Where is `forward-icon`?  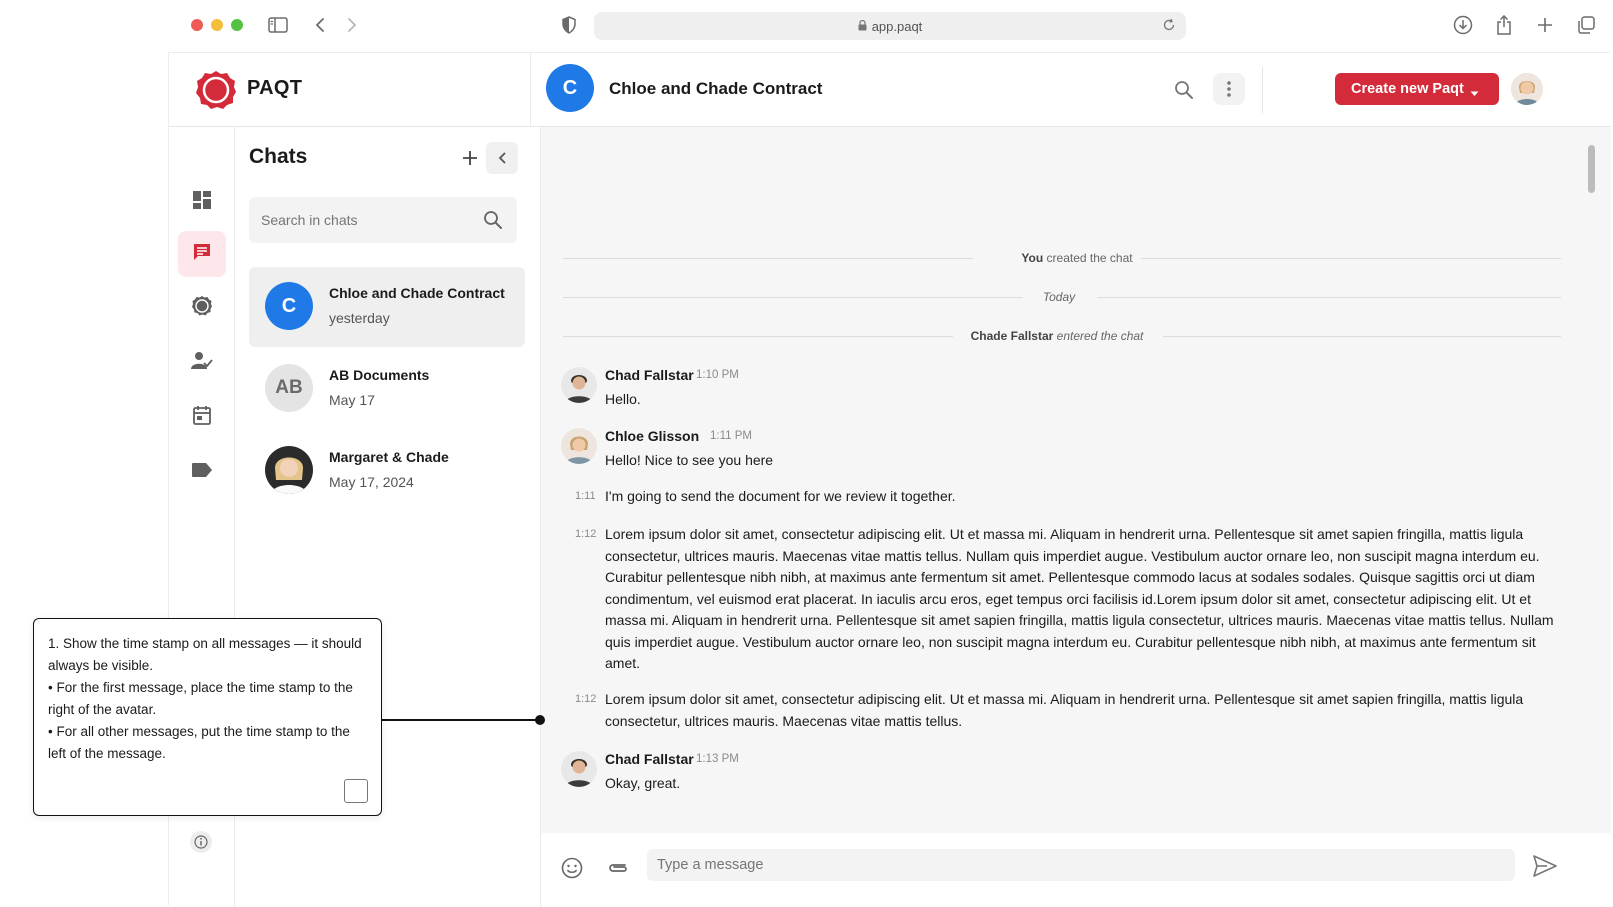 forward-icon is located at coordinates (352, 25).